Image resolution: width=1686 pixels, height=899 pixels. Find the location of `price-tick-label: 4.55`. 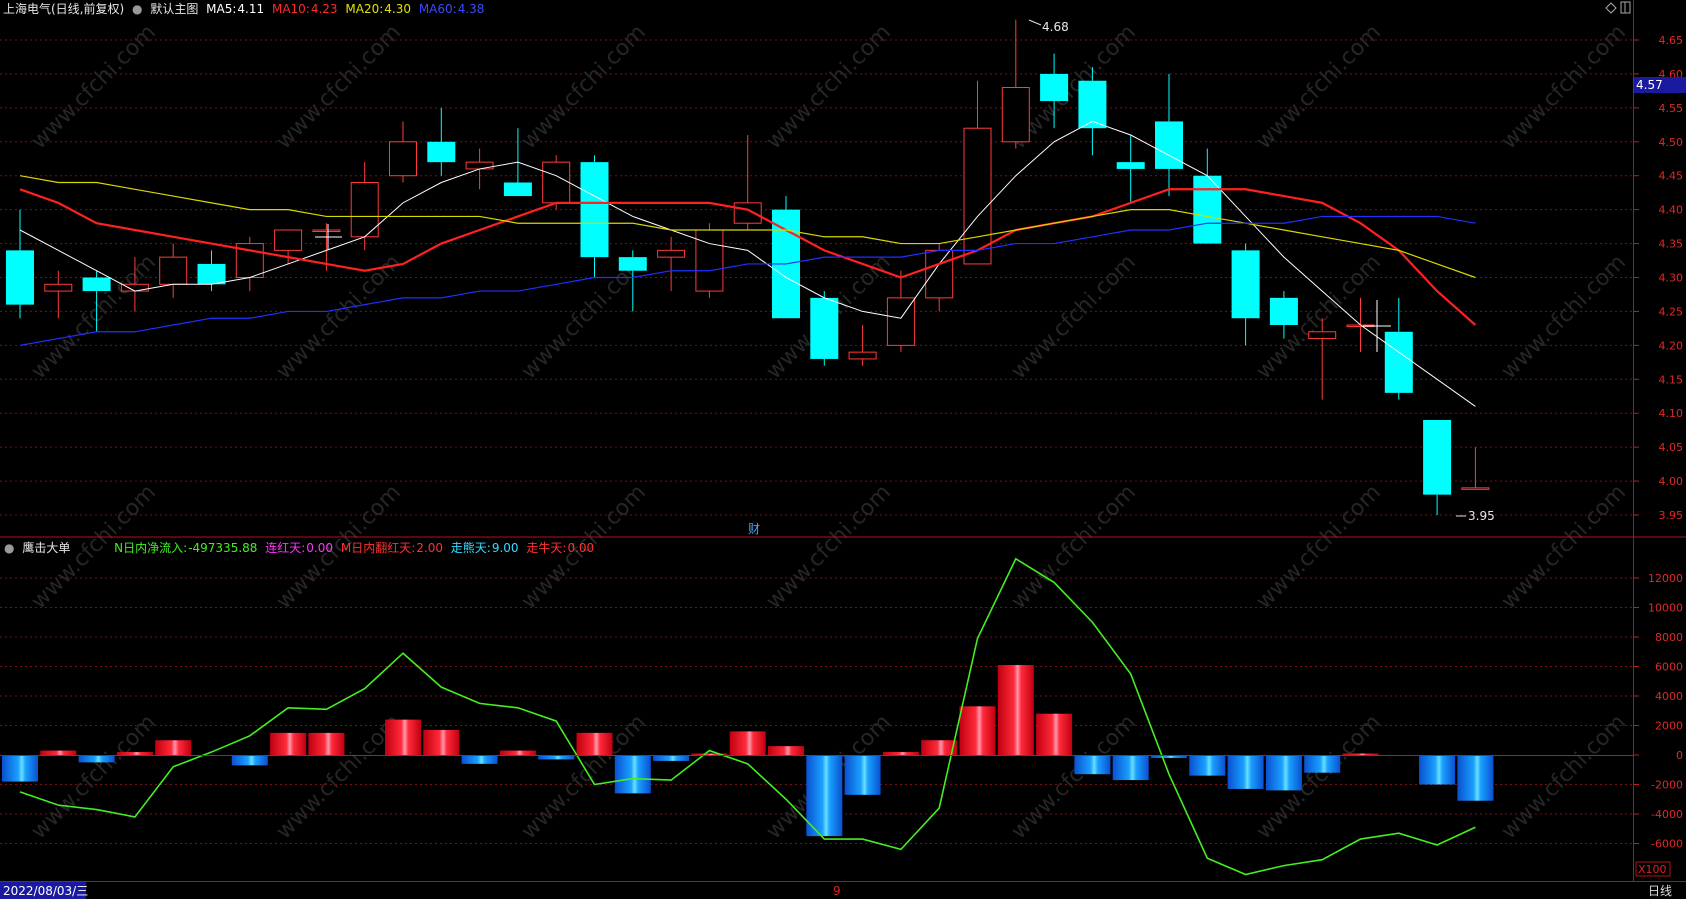

price-tick-label: 4.55 is located at coordinates (1671, 108).